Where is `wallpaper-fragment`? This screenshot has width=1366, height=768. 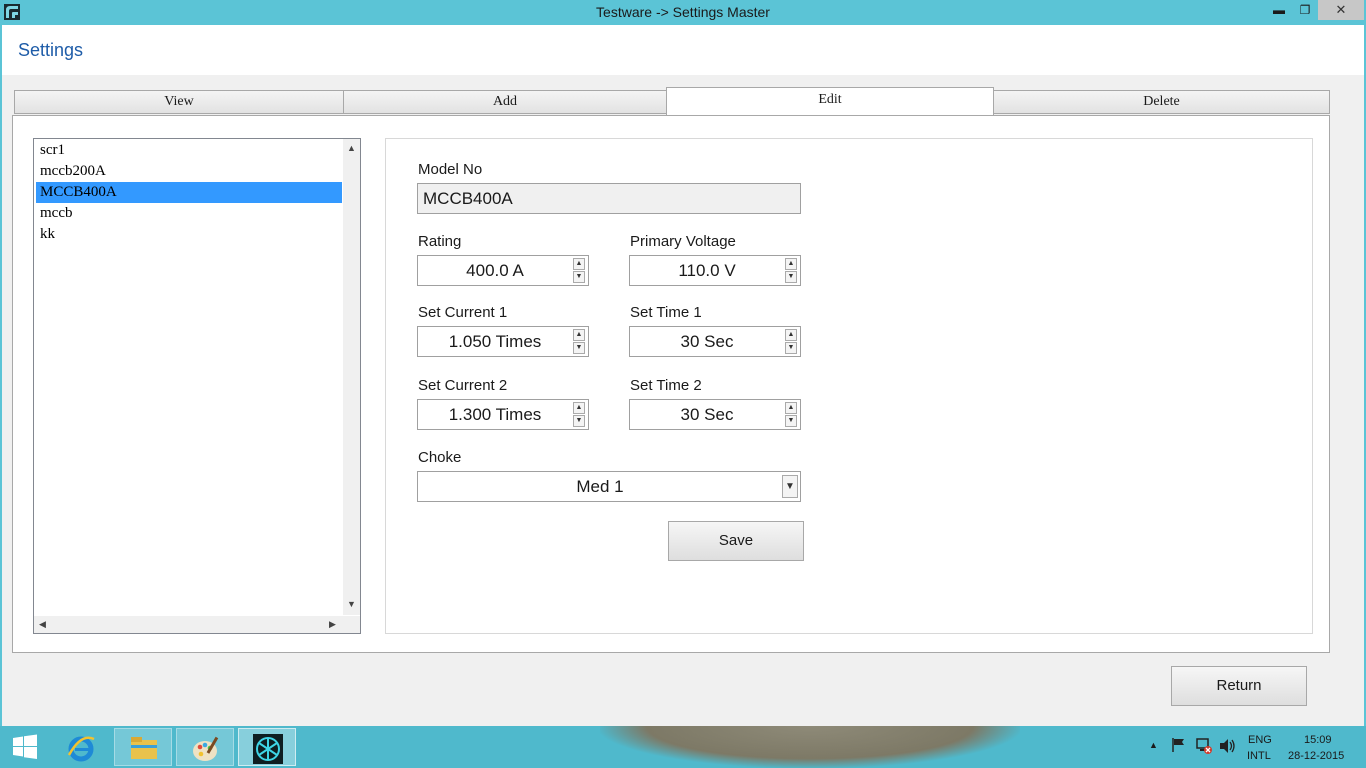 wallpaper-fragment is located at coordinates (810, 747).